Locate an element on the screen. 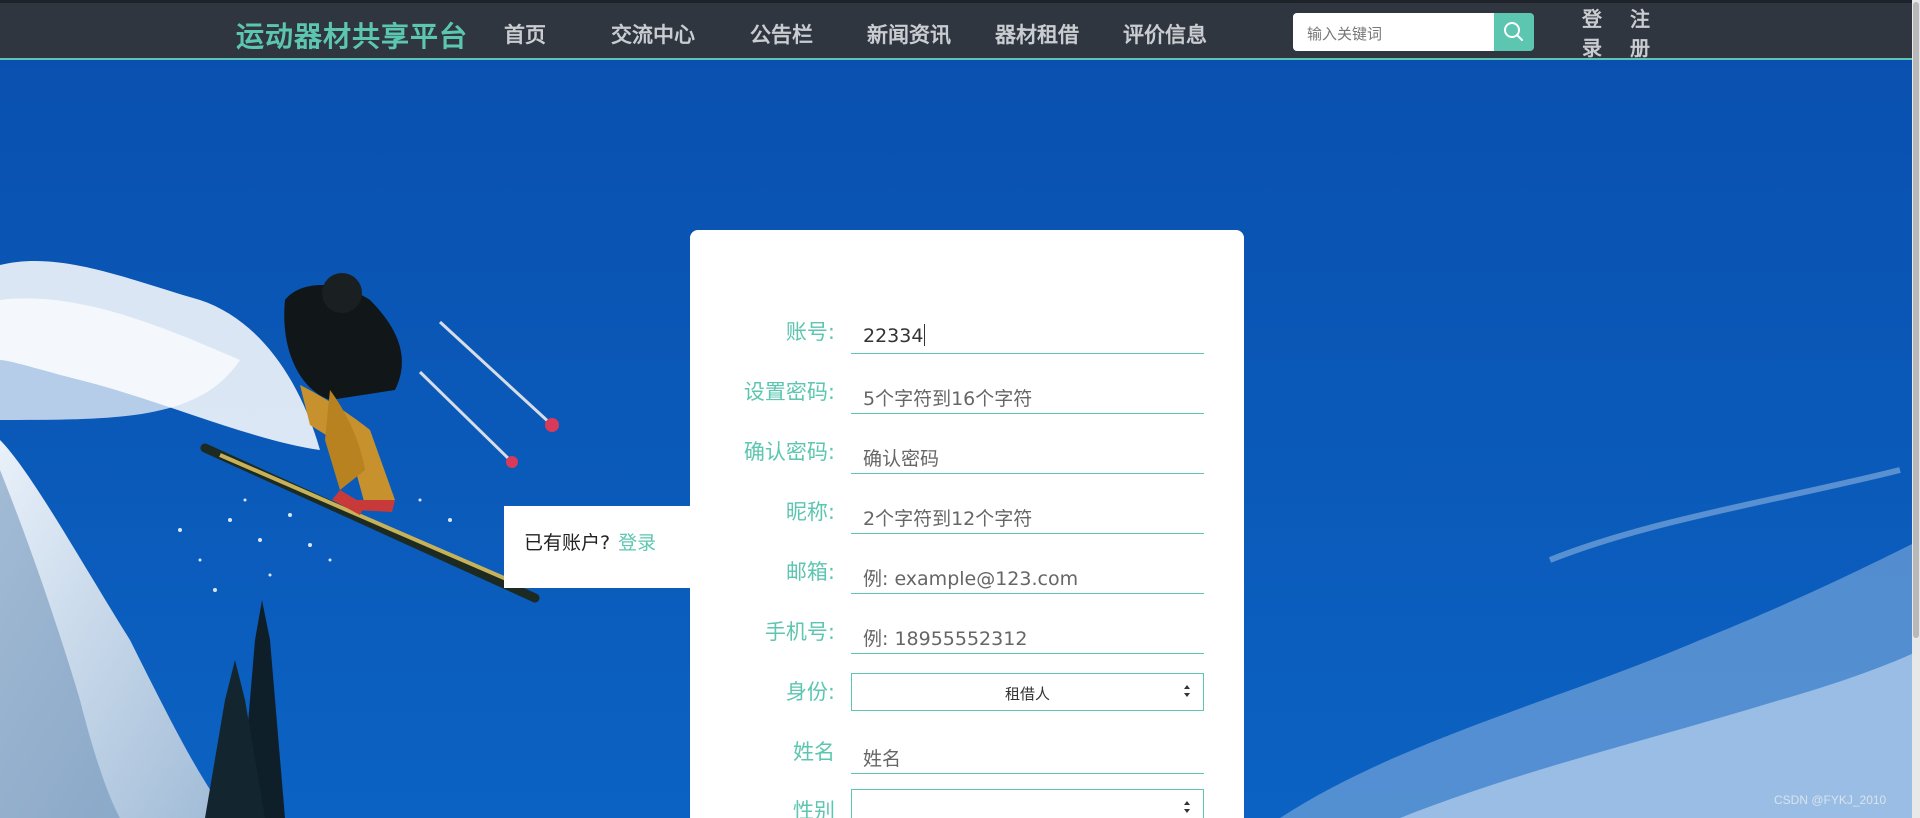  scrollbar-thumb is located at coordinates (1916, 320).